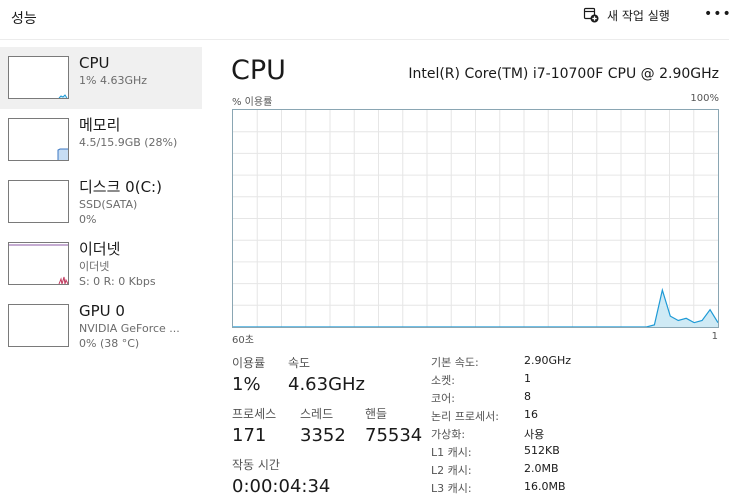  Describe the element at coordinates (541, 468) in the screenshot. I see `spec-value-l2-cache: 2.0MB` at that location.